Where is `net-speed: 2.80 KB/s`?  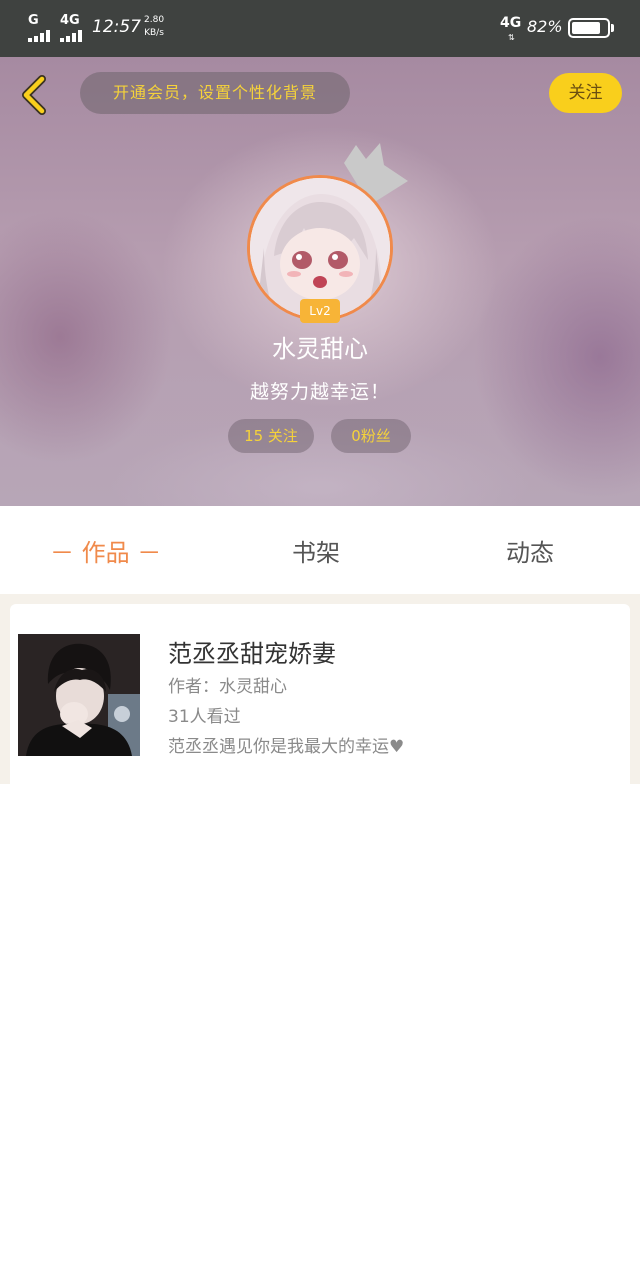
net-speed: 2.80 KB/s is located at coordinates (154, 27).